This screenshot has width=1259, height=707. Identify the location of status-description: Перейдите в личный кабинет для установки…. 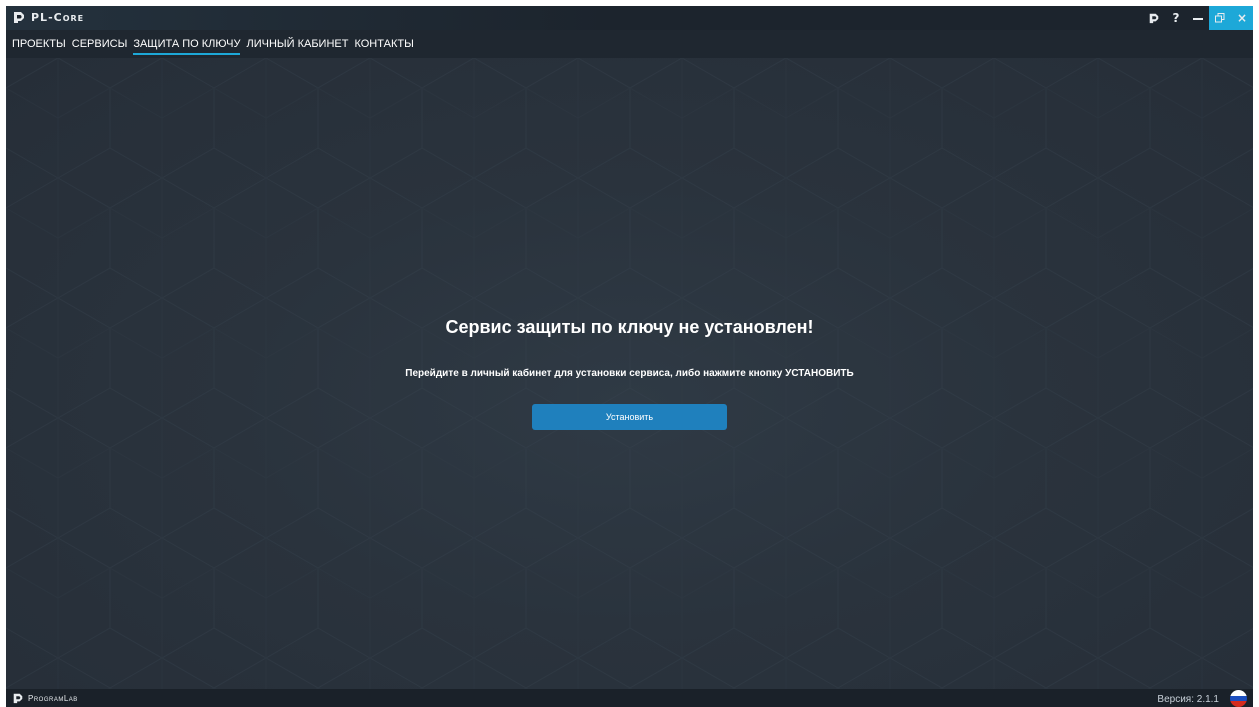
(629, 373).